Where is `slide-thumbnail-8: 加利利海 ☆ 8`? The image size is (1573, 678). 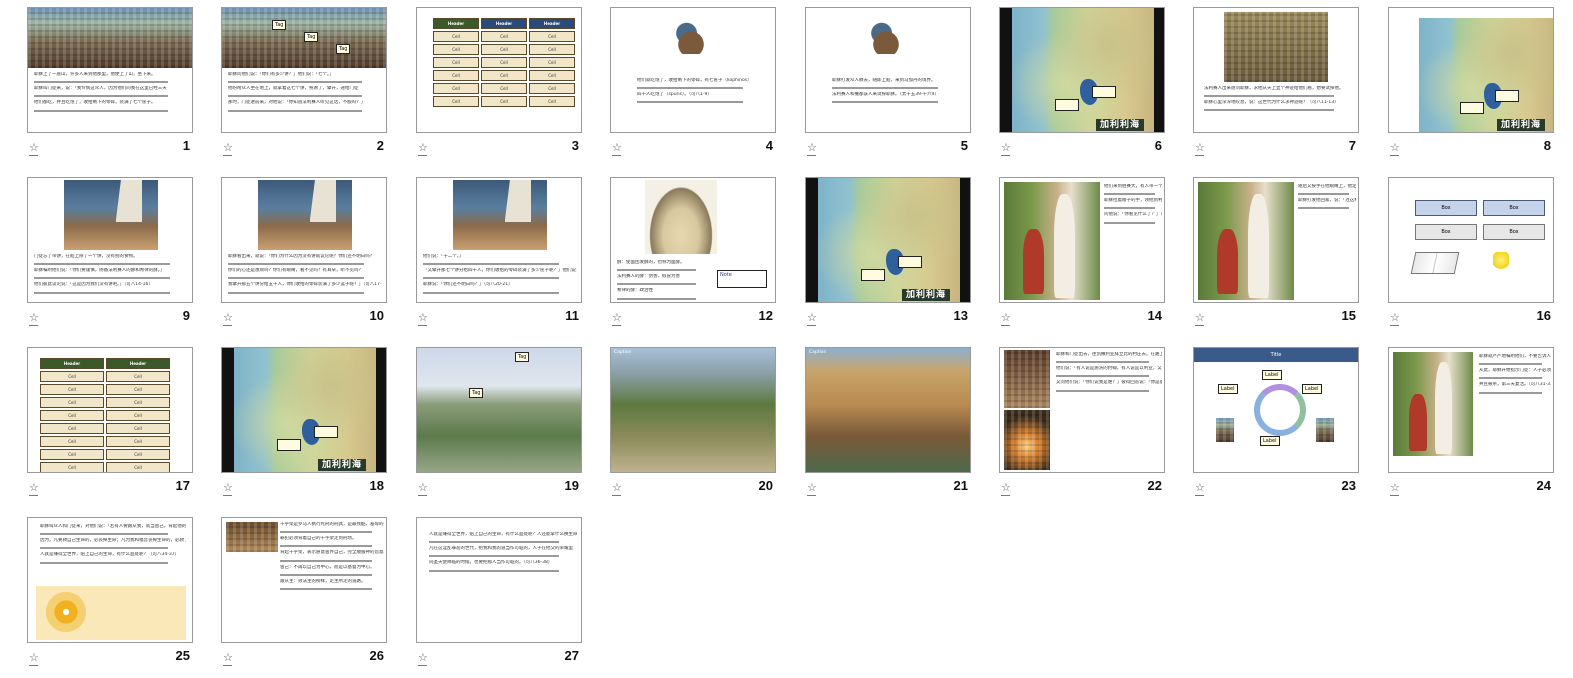 slide-thumbnail-8: 加利利海 ☆ 8 is located at coordinates (1458, 83).